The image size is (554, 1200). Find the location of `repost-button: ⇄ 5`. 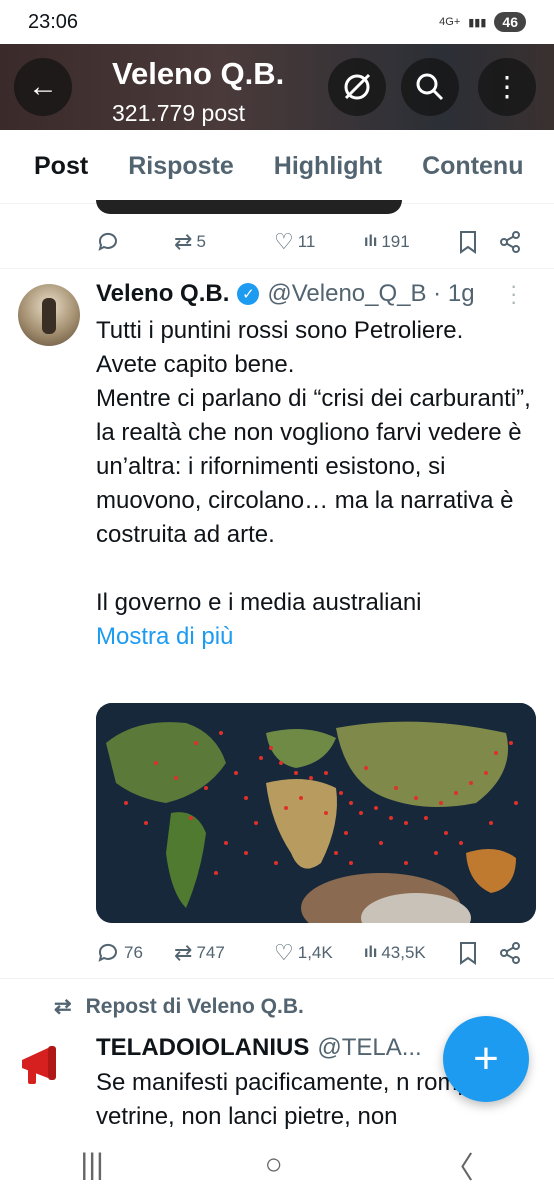

repost-button: ⇄ 5 is located at coordinates (224, 242).